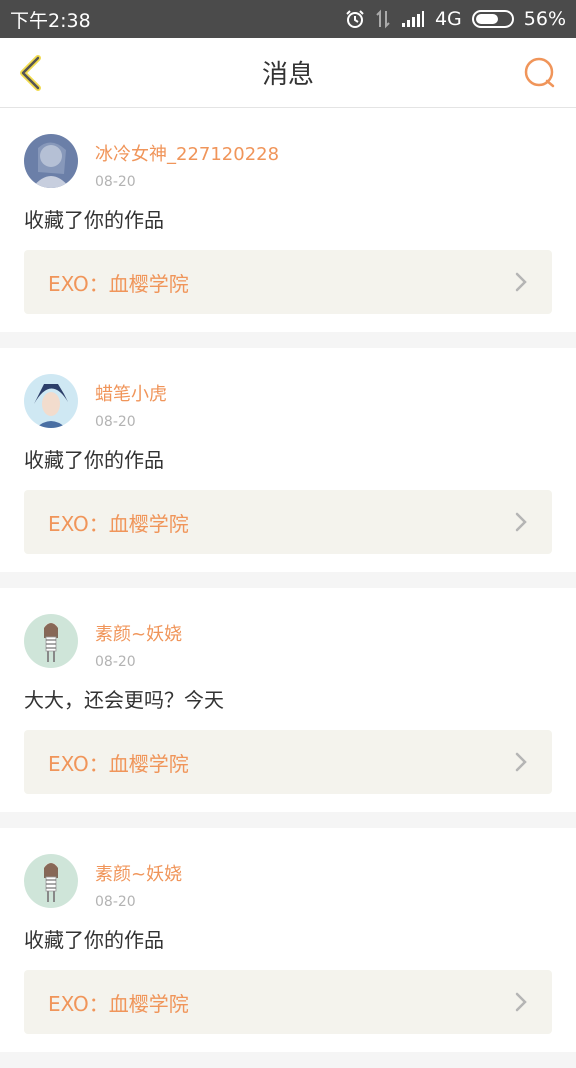  Describe the element at coordinates (50, 20) in the screenshot. I see `status-time: 下午2:38` at that location.